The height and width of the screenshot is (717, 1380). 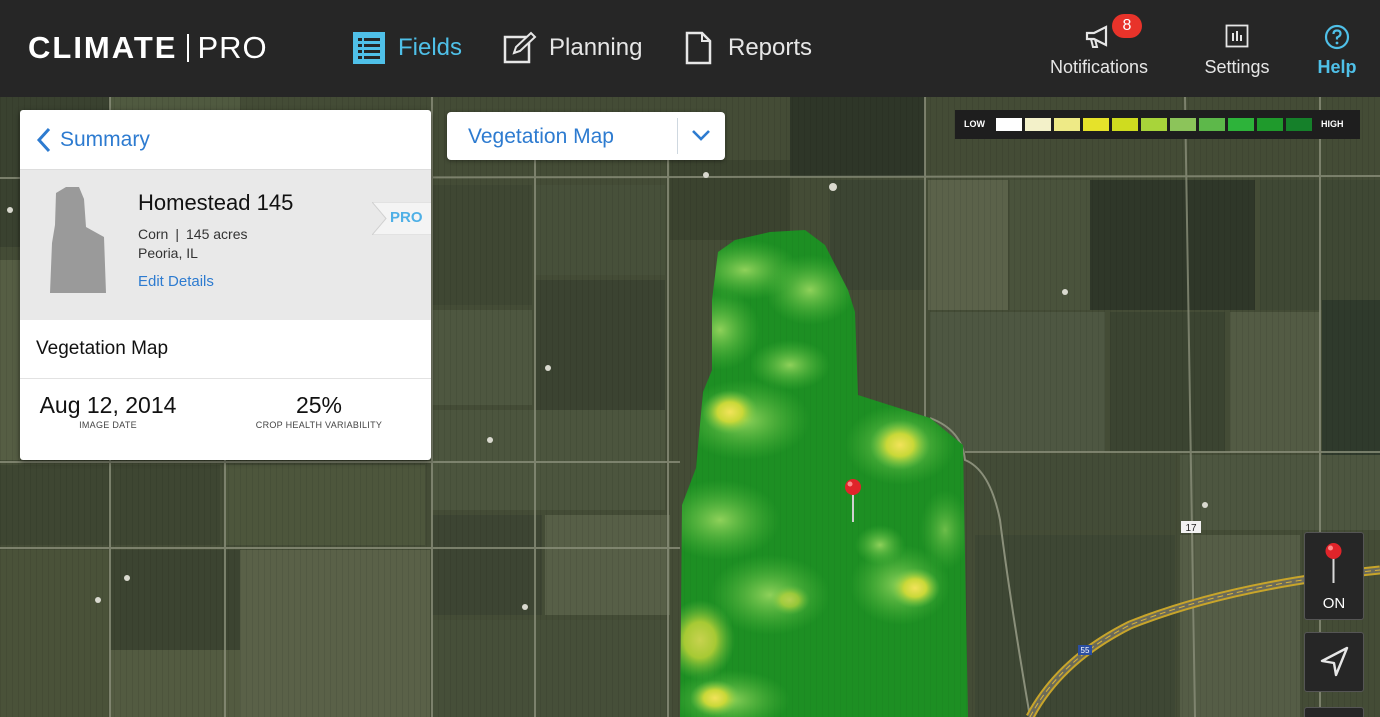 What do you see at coordinates (1332, 124) in the screenshot?
I see `legend-high-label: HIGH` at bounding box center [1332, 124].